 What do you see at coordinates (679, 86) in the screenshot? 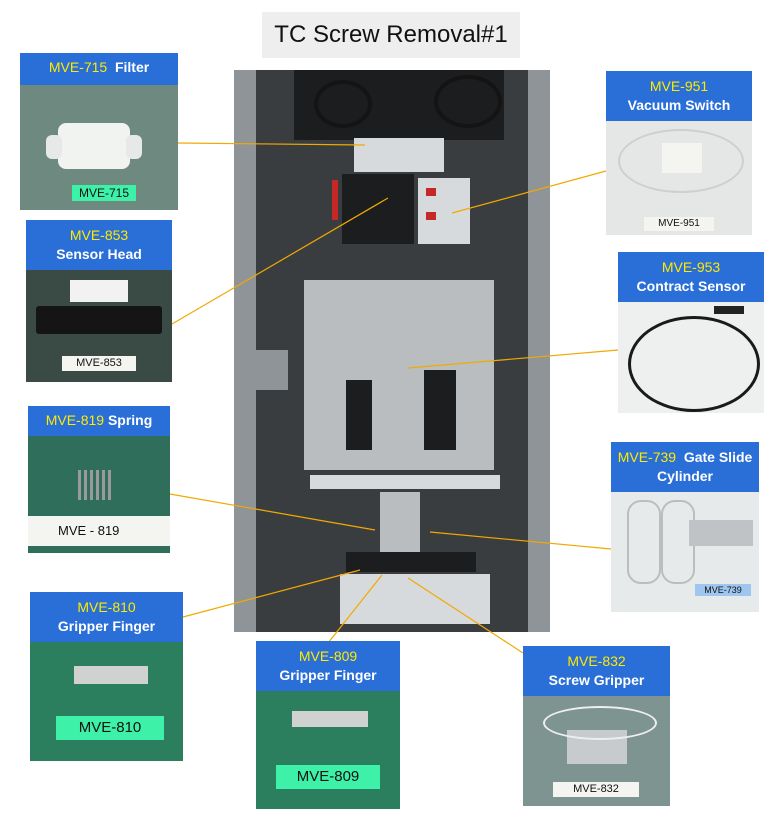
I see `part-code: MVE-951` at bounding box center [679, 86].